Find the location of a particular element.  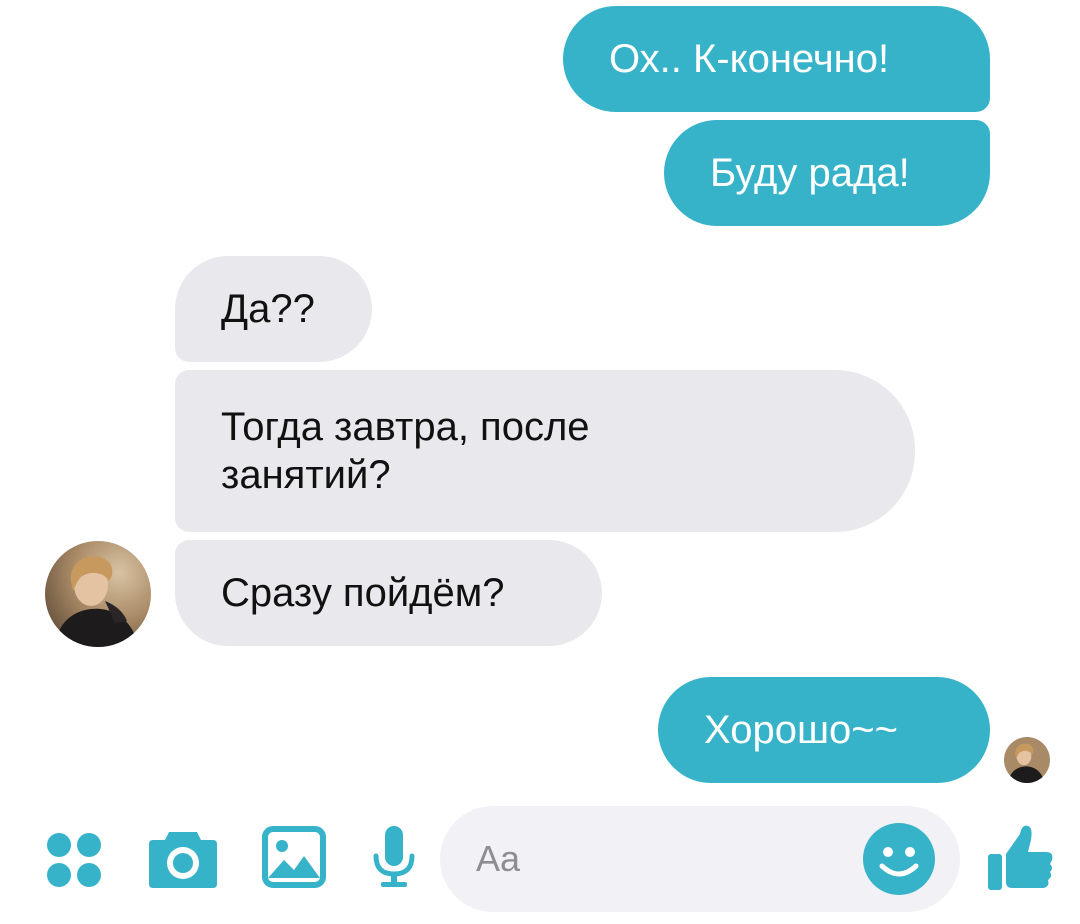

outgoing-message: Хорошо~~ is located at coordinates (824, 730).